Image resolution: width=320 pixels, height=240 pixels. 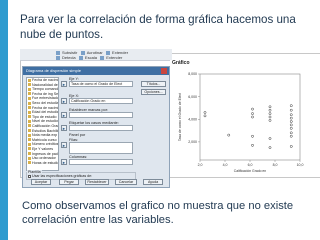 What do you see at coordinates (101, 101) in the screenshot?
I see `x-axis-field: Calificación Grado en` at bounding box center [101, 101].